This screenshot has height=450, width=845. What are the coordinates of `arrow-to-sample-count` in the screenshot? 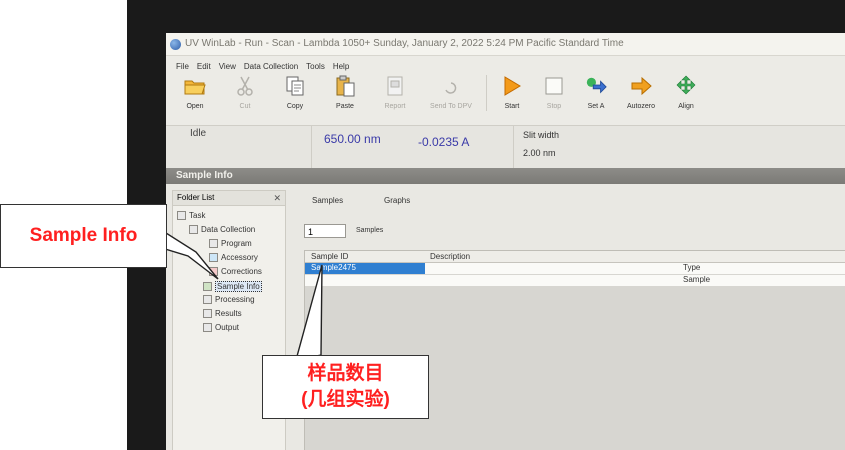 It's located at (309, 312).